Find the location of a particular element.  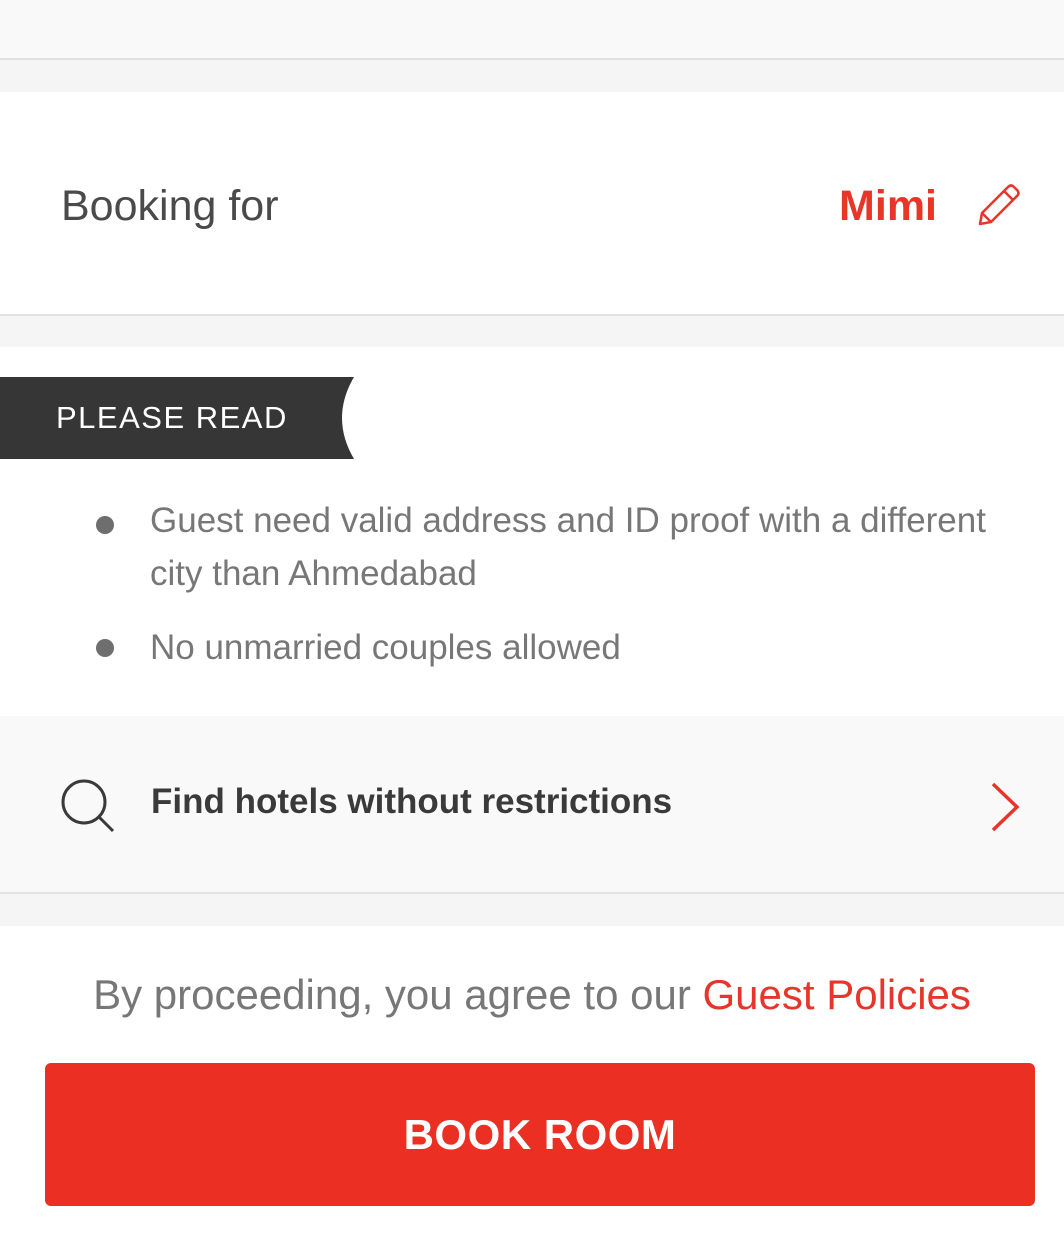

list-item: No unmarried couples allowed is located at coordinates (546, 649).